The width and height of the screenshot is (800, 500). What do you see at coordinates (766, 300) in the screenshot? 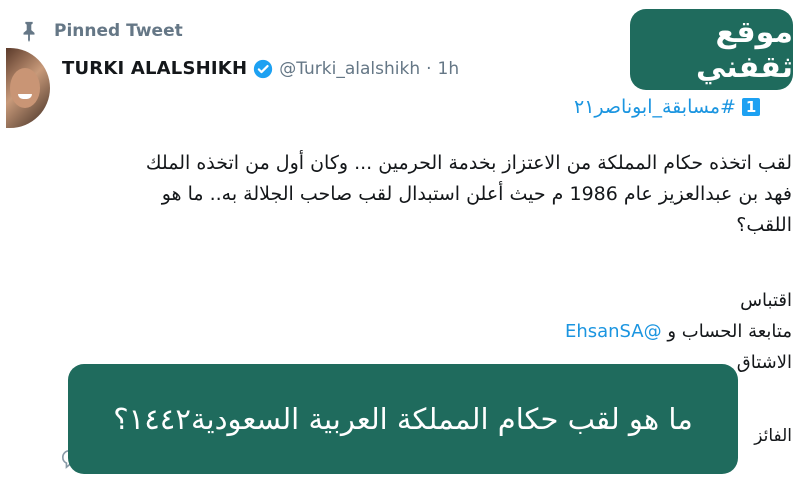
I see `condition-item: اقتباس` at bounding box center [766, 300].